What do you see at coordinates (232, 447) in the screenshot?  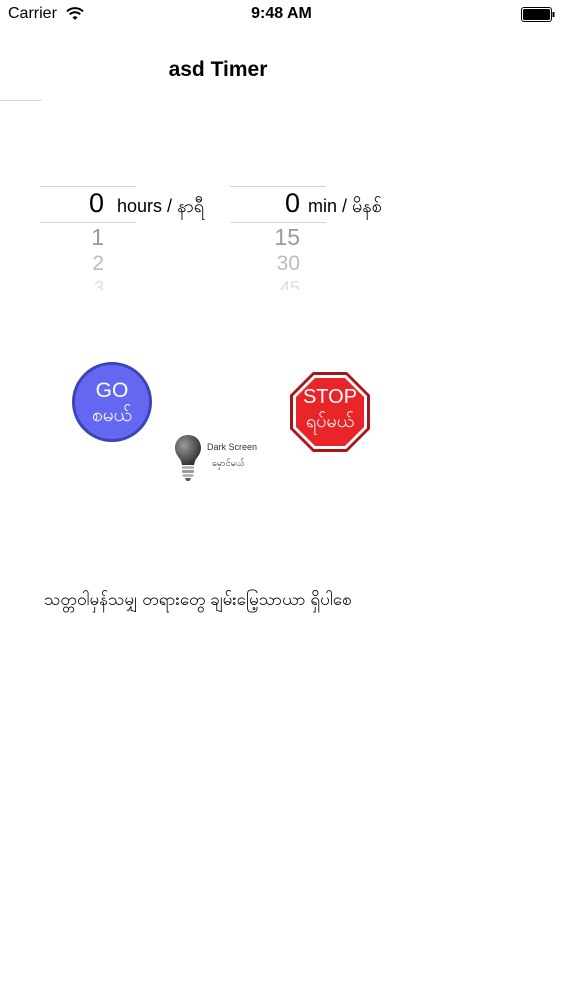 I see `dark-screen-label: Dark Screen` at bounding box center [232, 447].